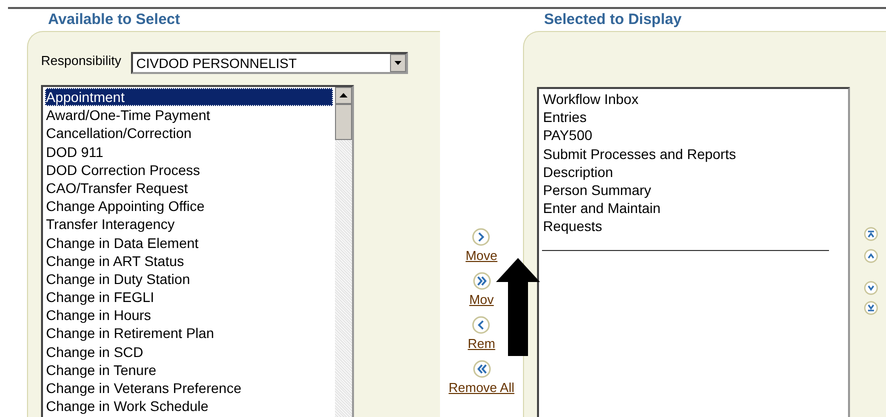  What do you see at coordinates (189, 97) in the screenshot?
I see `list-option: Appointment` at bounding box center [189, 97].